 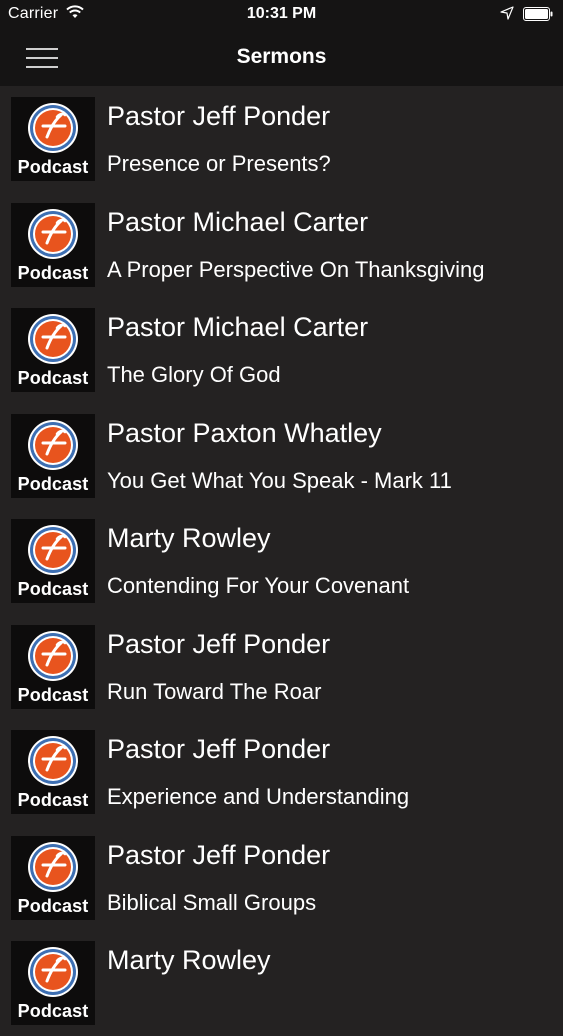 I want to click on sermon-row: Podcast Marty Rowley, so click(x=281, y=983).